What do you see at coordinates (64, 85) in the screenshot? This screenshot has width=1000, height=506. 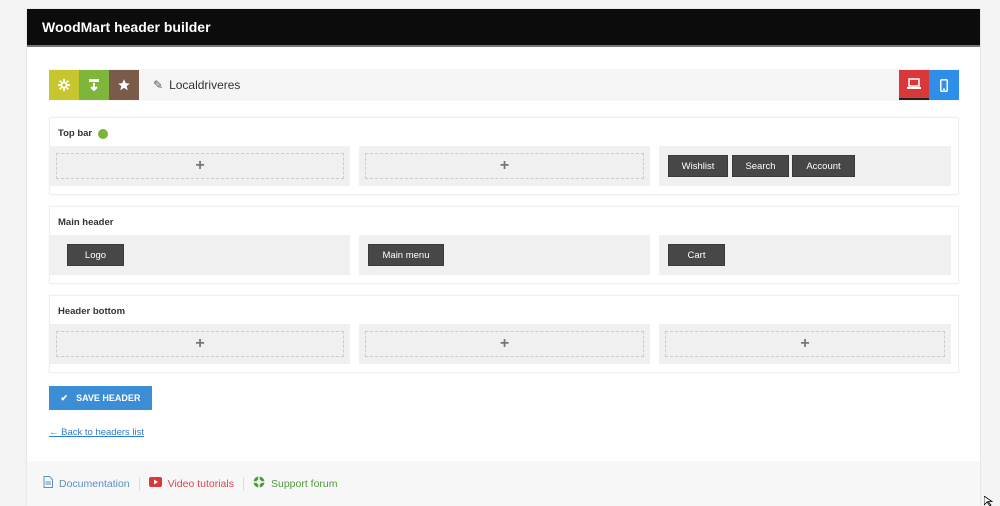 I see `gear-icon` at bounding box center [64, 85].